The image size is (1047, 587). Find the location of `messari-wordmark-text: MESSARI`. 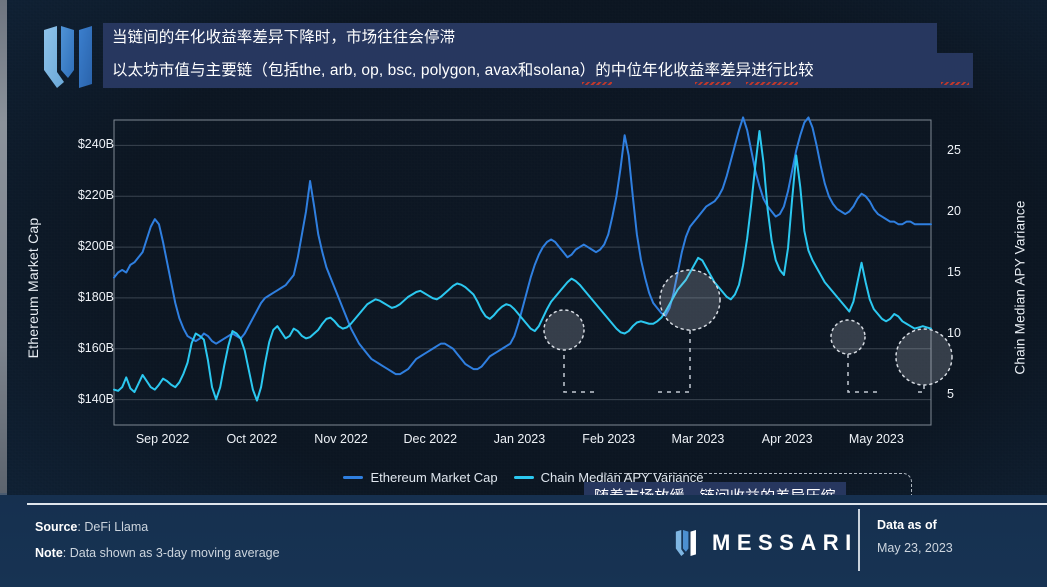

messari-wordmark-text: MESSARI is located at coordinates (785, 542).